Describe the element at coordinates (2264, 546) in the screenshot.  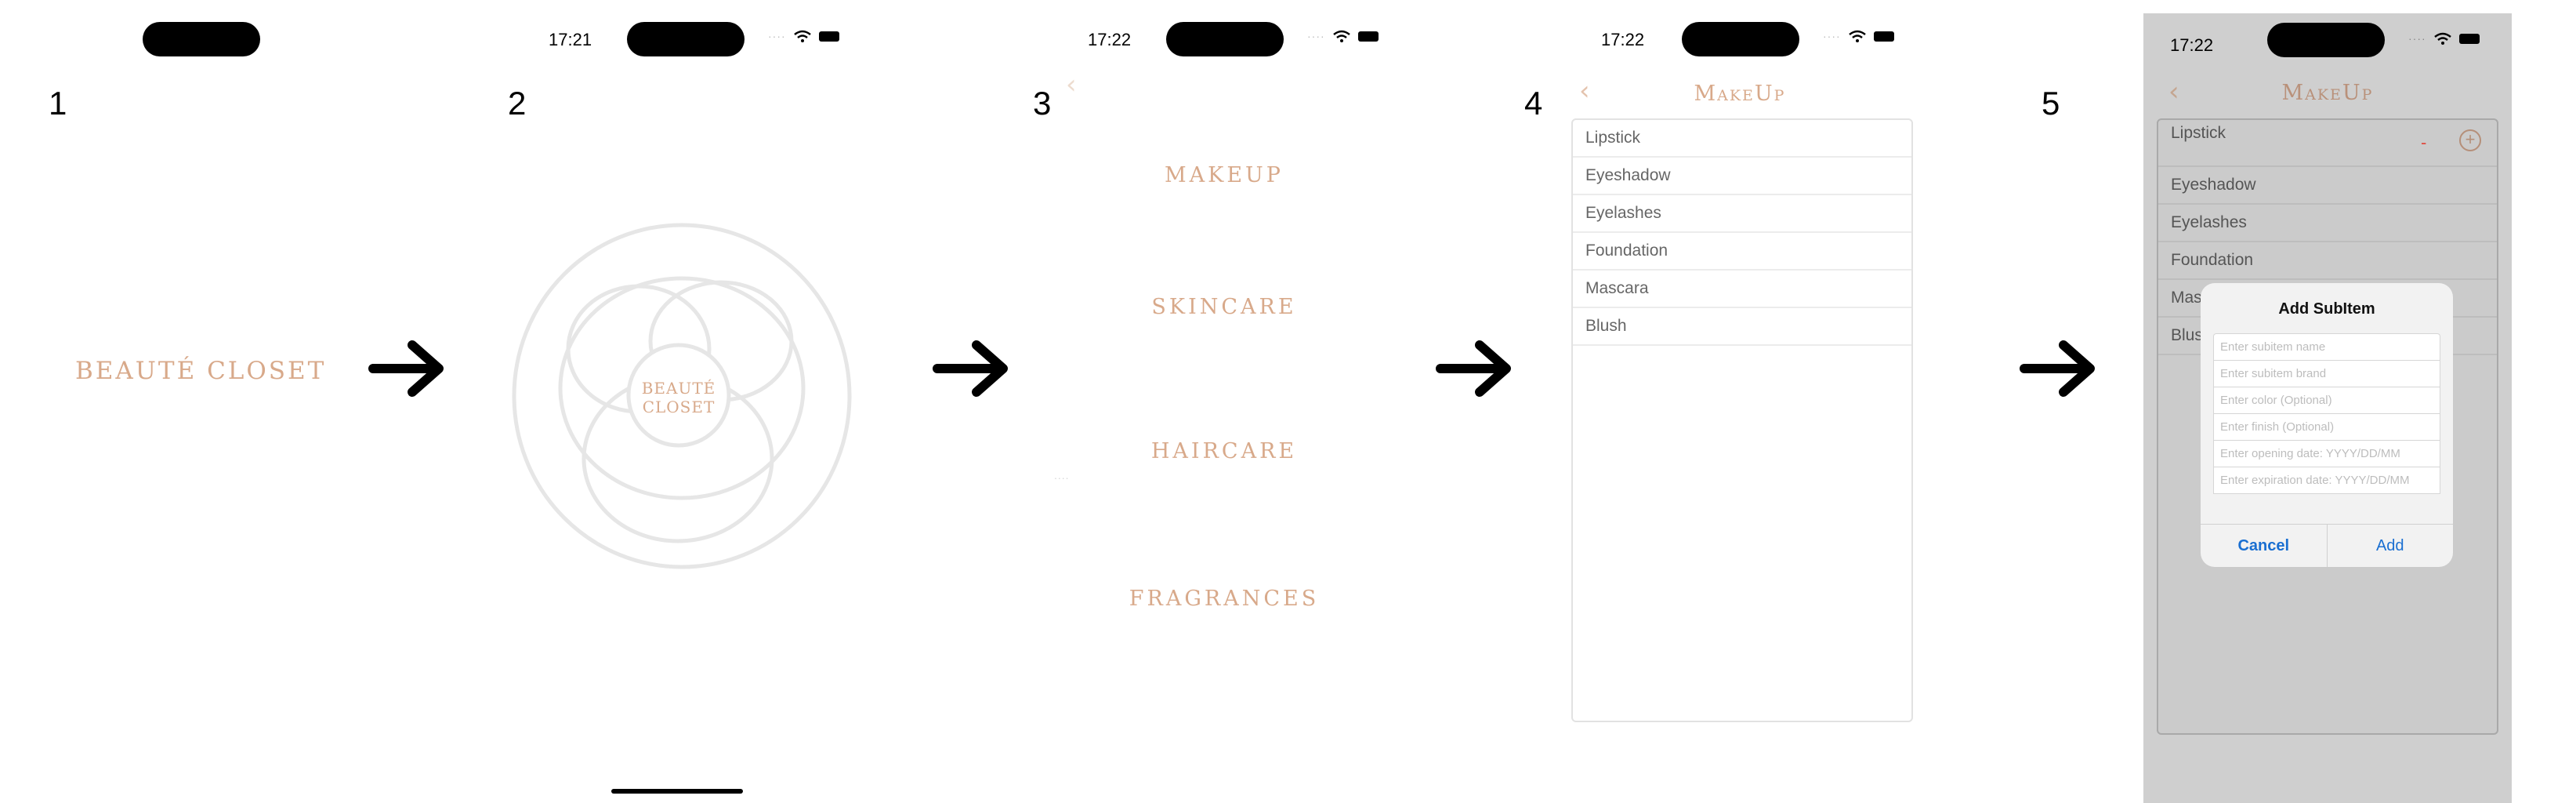
I see `cancel-button: Cancel` at that location.